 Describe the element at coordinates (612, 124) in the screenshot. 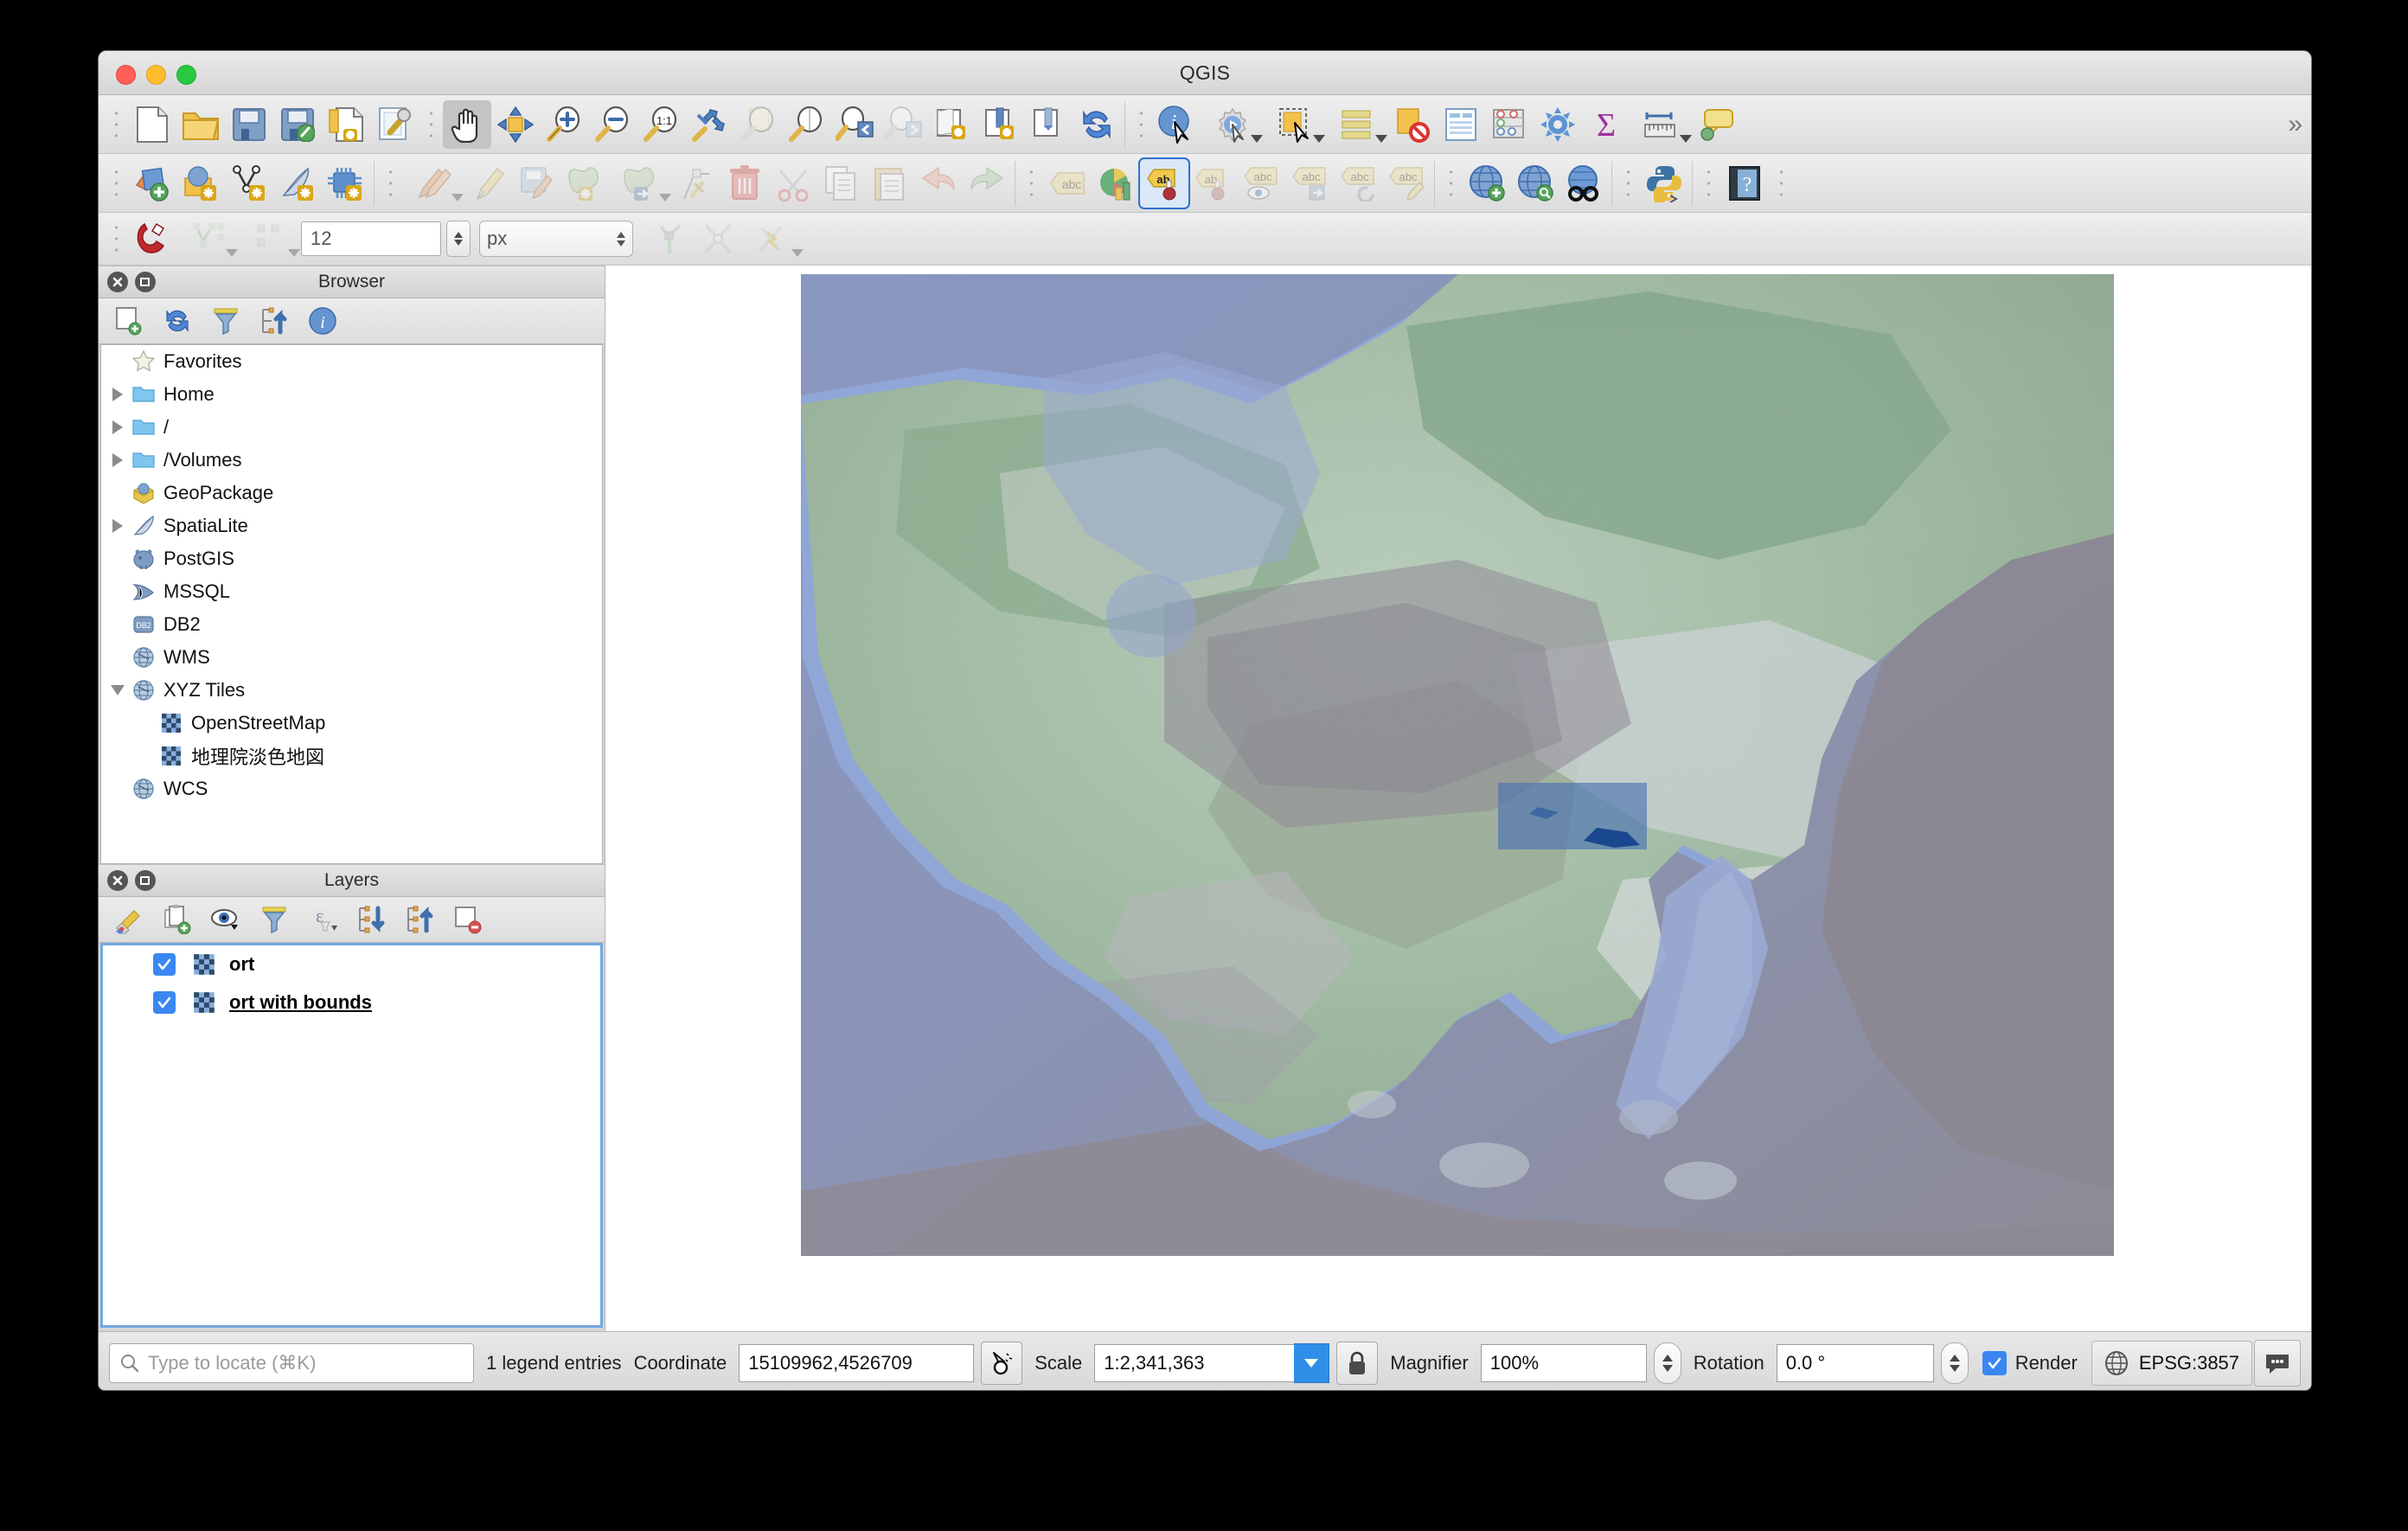

I see `zoom-out-button` at that location.